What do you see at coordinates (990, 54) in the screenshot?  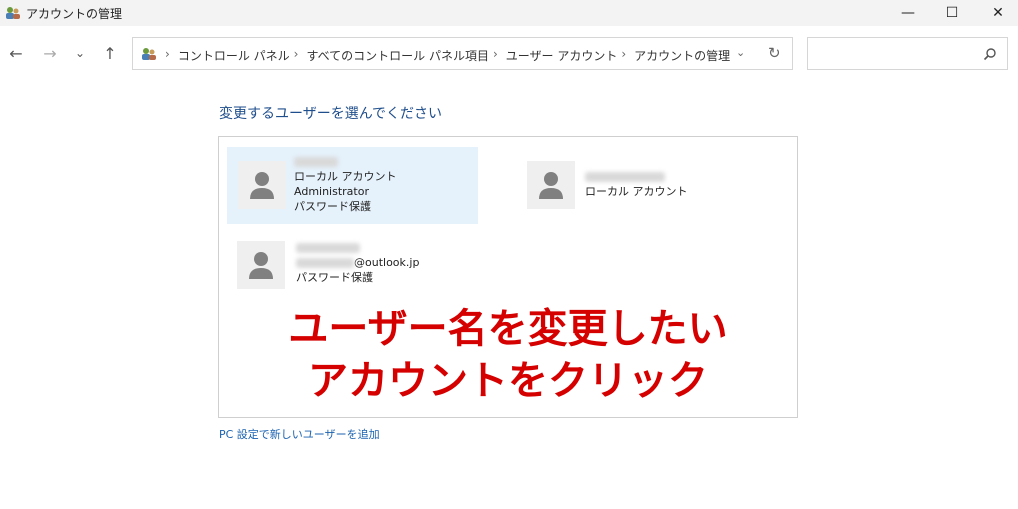 I see `search-icon` at bounding box center [990, 54].